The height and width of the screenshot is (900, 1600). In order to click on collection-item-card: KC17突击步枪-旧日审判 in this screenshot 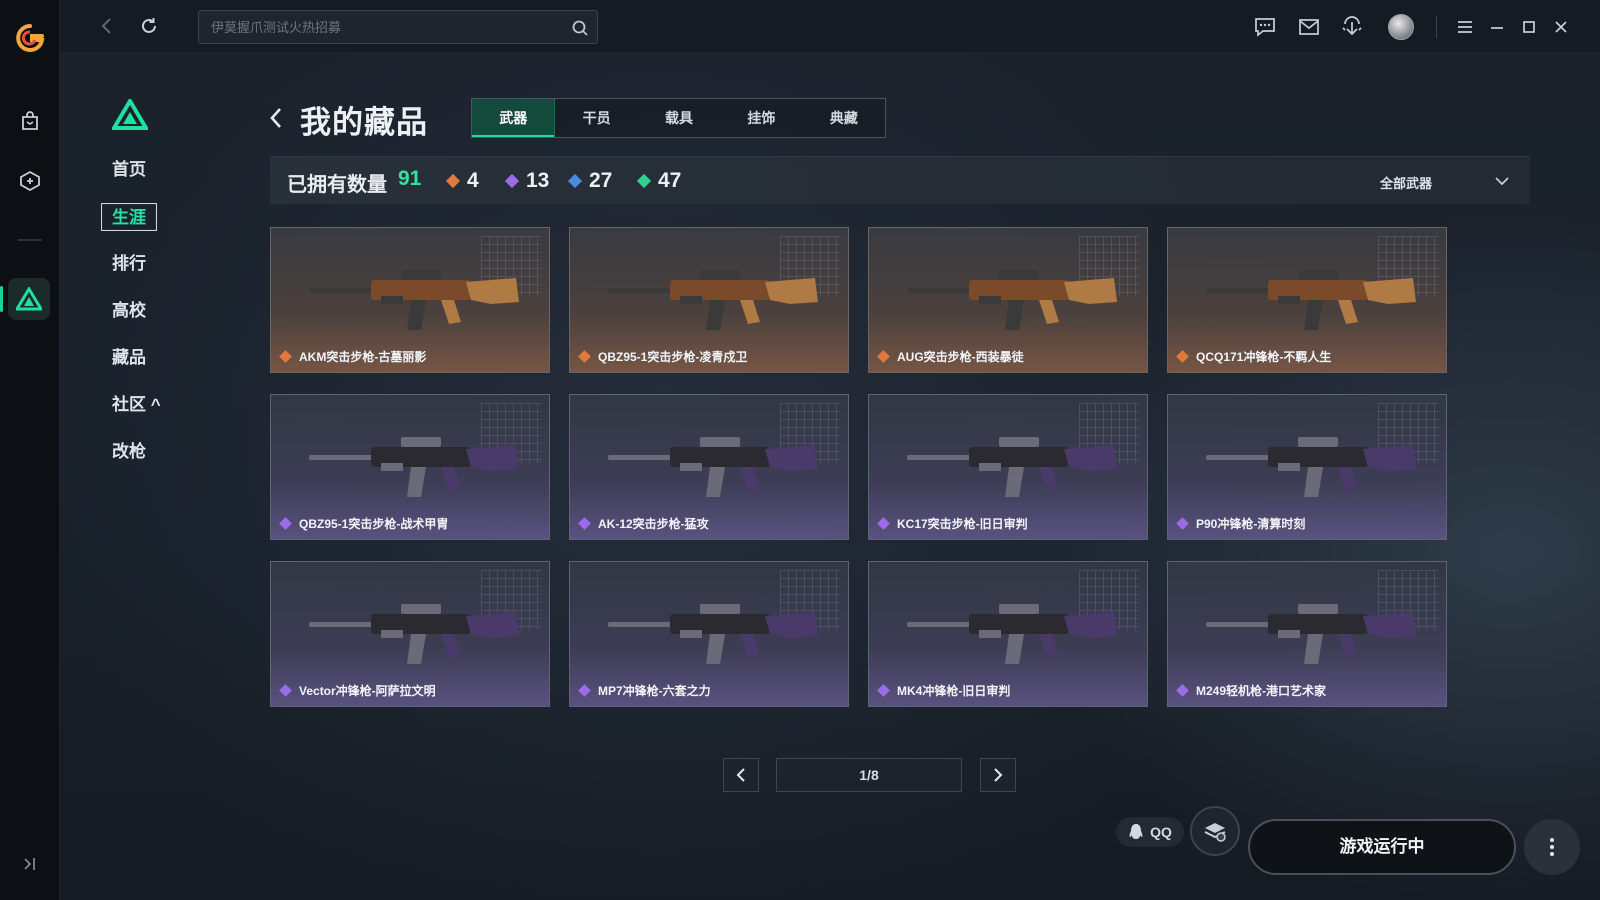, I will do `click(1008, 467)`.